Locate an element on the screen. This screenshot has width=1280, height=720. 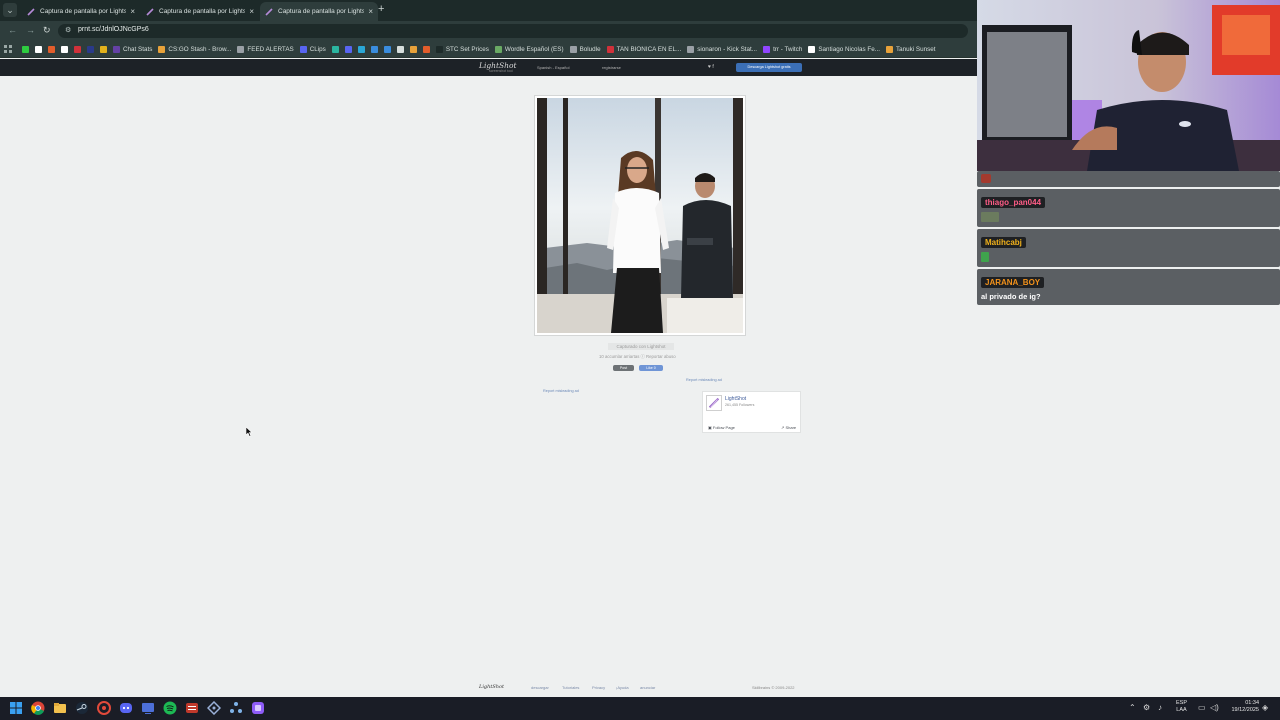
footer-link-tutorials: Tutoriales is located at coordinates (570, 687).